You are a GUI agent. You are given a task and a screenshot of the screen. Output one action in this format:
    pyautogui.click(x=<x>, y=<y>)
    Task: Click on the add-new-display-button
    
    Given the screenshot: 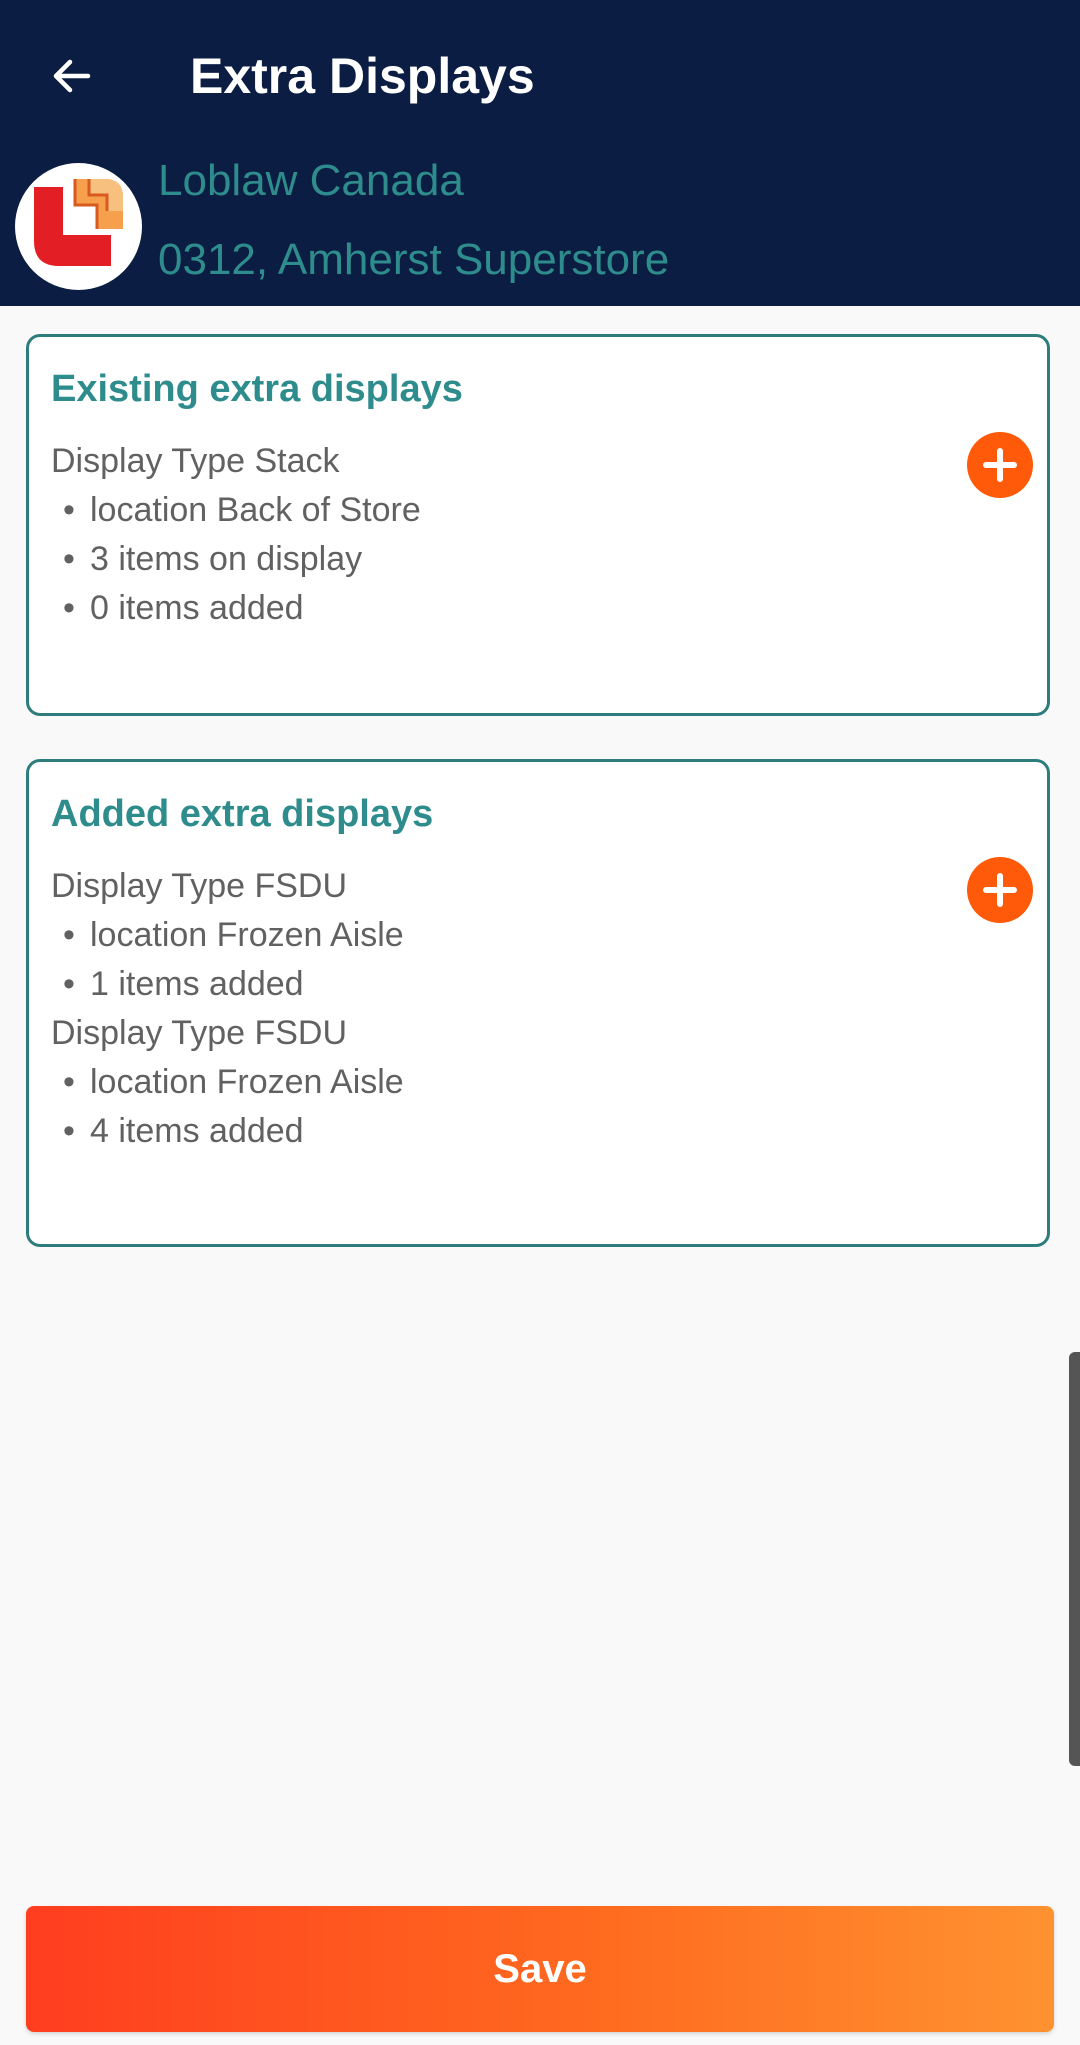 What is the action you would take?
    pyautogui.click(x=1000, y=890)
    